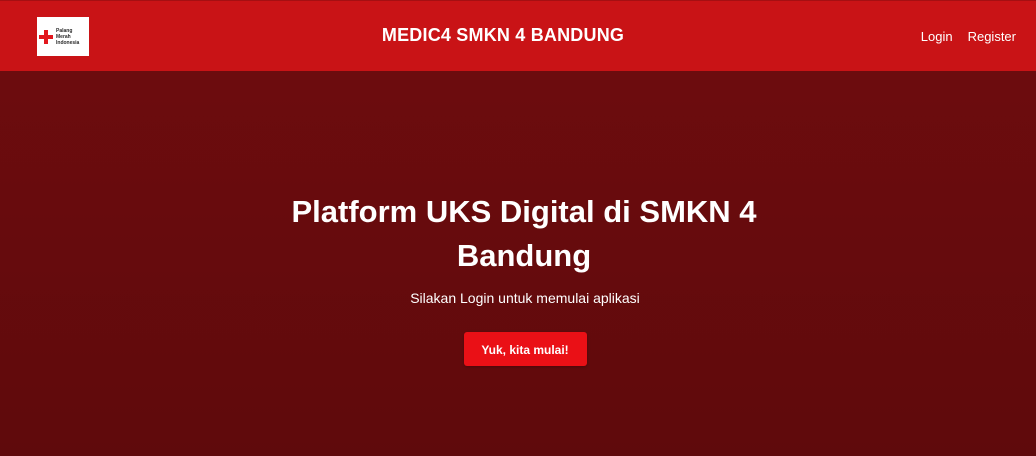  Describe the element at coordinates (525, 298) in the screenshot. I see `hero-subtitle: Silakan Login untuk memulai aplikasi` at that location.